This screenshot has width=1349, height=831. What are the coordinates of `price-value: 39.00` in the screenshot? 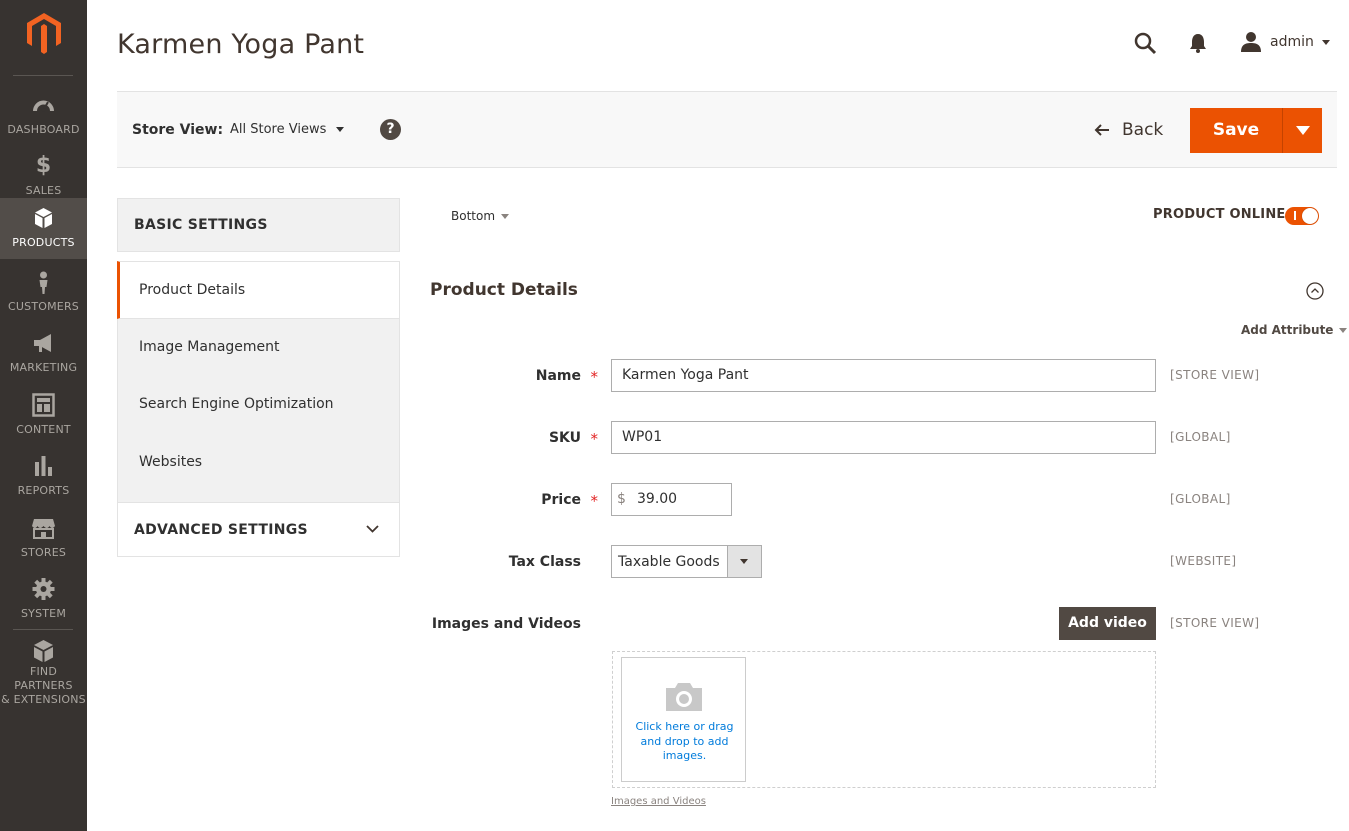 It's located at (657, 499).